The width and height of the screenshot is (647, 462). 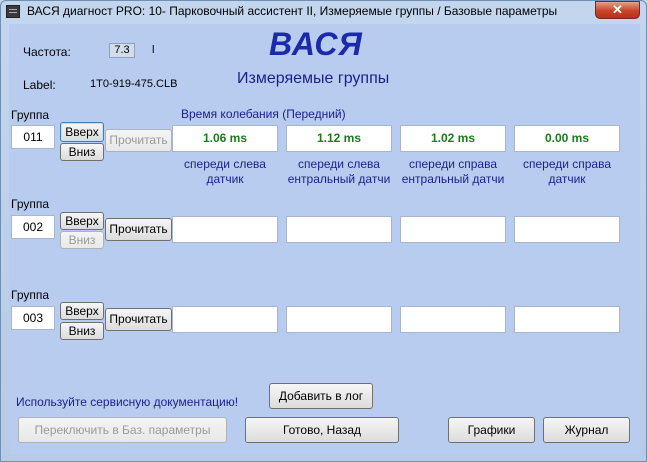 What do you see at coordinates (322, 430) in the screenshot?
I see `done-back-button: Готово, Назад` at bounding box center [322, 430].